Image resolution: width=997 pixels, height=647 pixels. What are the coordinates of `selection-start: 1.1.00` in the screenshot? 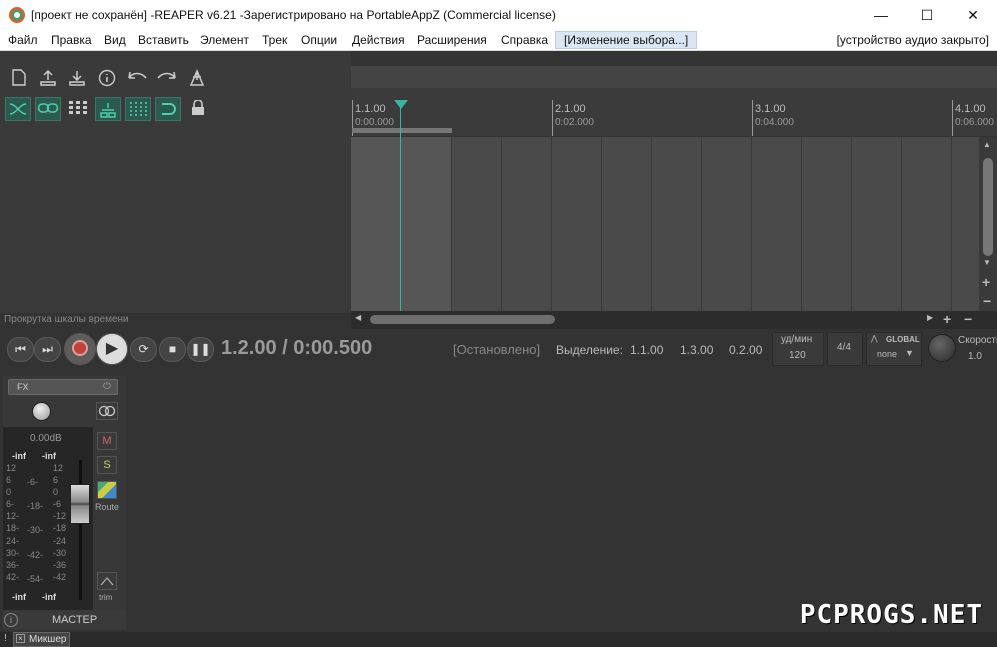 It's located at (646, 350).